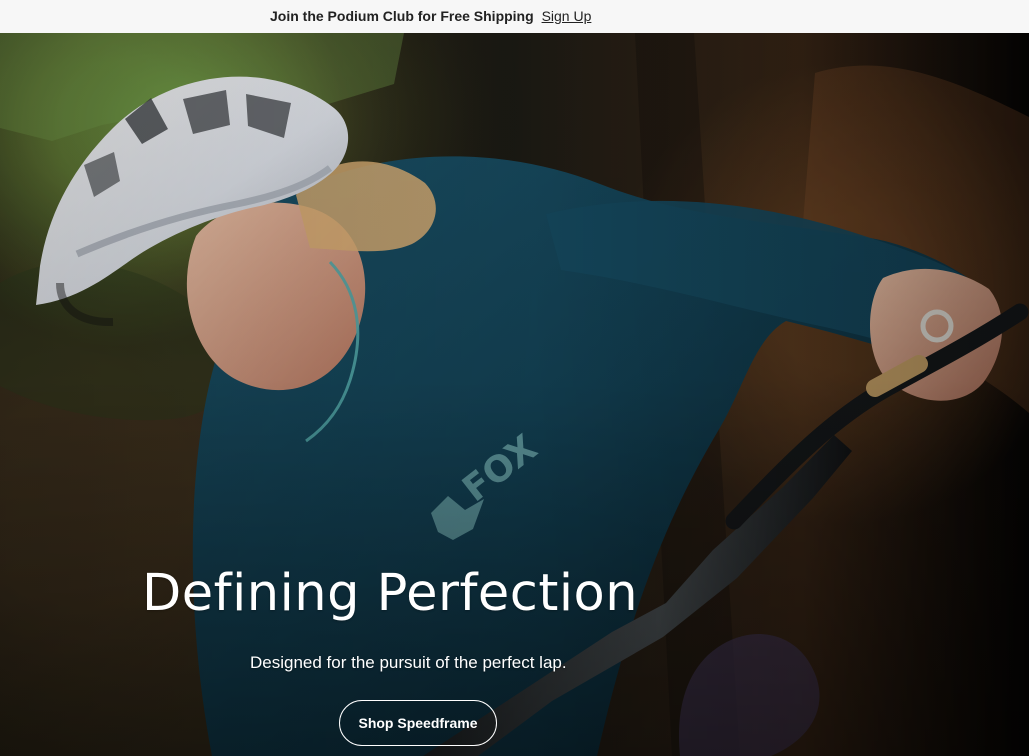  I want to click on promo-message-text: Join the Podium Club for Free Shipping, so click(402, 16).